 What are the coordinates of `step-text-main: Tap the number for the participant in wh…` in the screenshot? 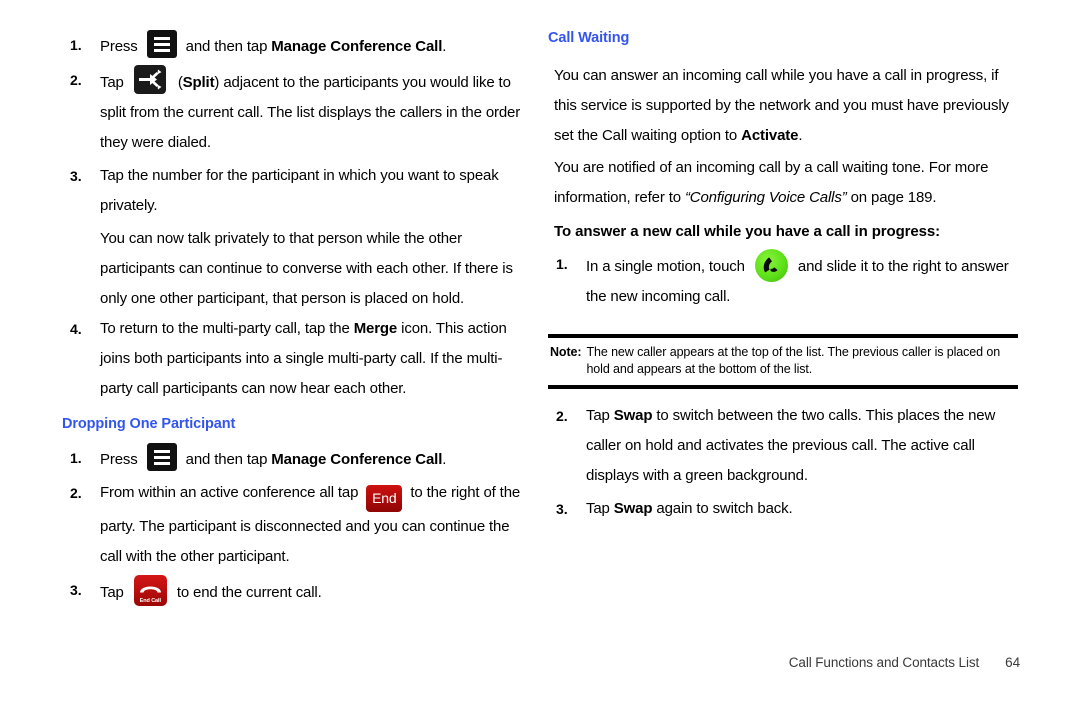 It's located at (299, 190).